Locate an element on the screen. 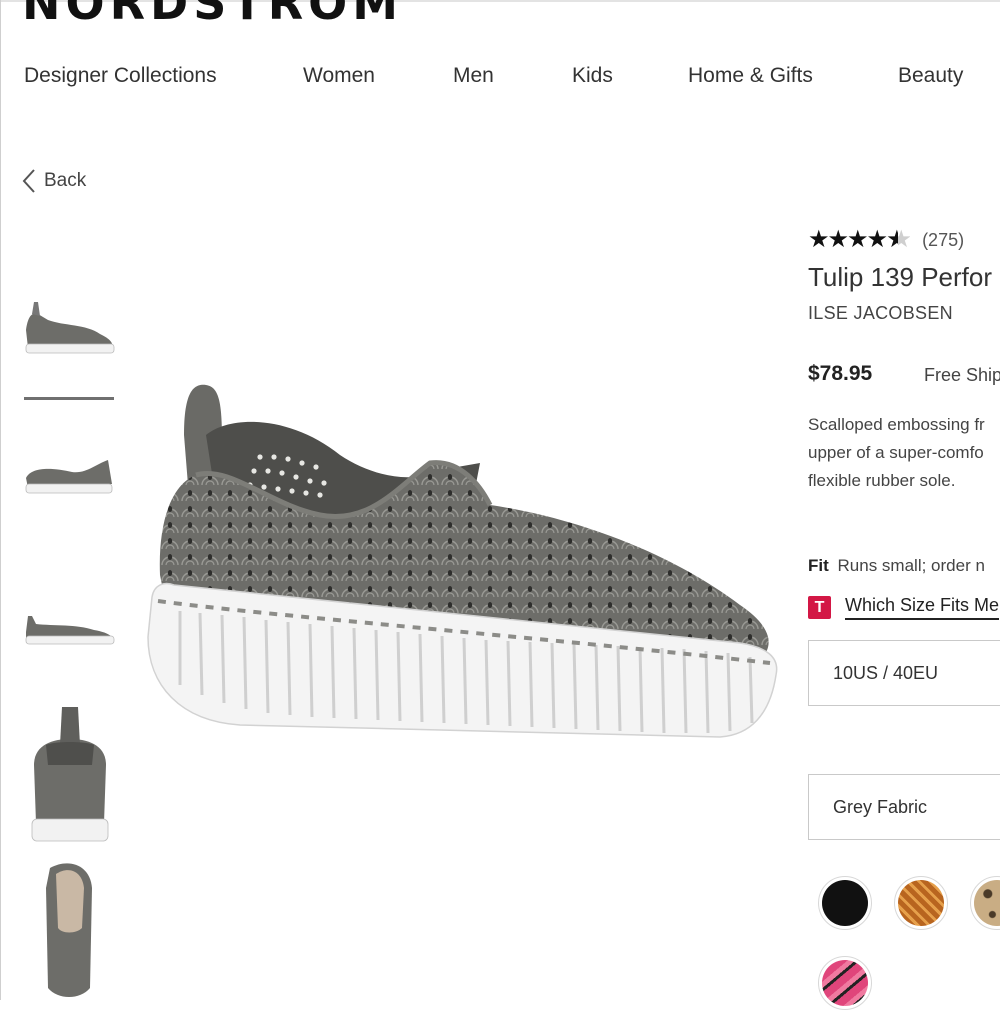  size-select: 10US / 40EU is located at coordinates (904, 673).